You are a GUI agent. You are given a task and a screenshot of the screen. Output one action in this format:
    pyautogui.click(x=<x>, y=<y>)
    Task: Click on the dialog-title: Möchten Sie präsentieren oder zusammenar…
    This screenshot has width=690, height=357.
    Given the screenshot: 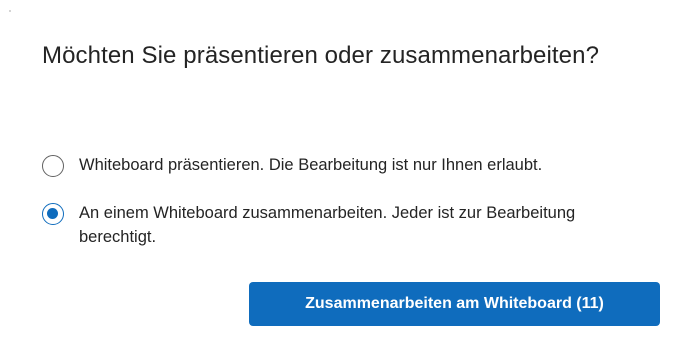 What is the action you would take?
    pyautogui.click(x=321, y=55)
    